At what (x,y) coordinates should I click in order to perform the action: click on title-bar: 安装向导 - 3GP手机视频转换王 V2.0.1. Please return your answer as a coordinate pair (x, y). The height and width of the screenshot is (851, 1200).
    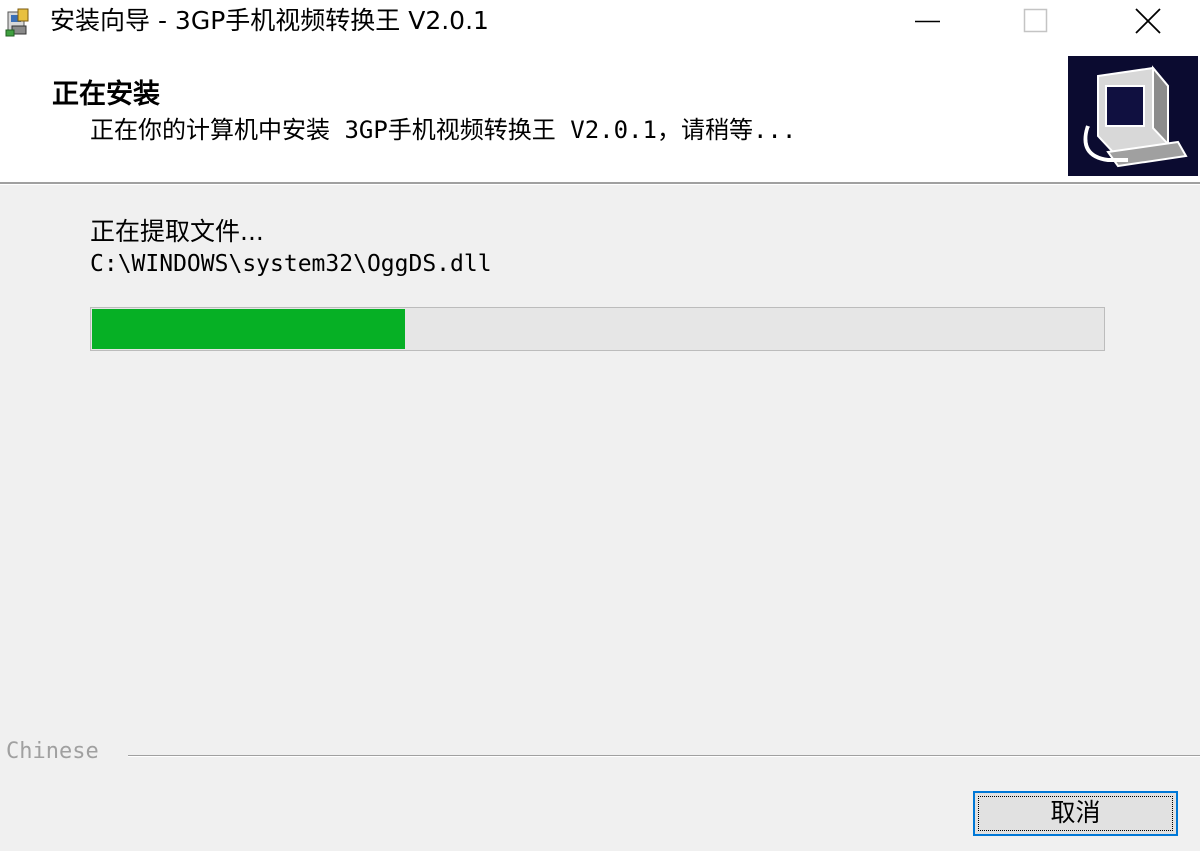
    Looking at the image, I should click on (600, 21).